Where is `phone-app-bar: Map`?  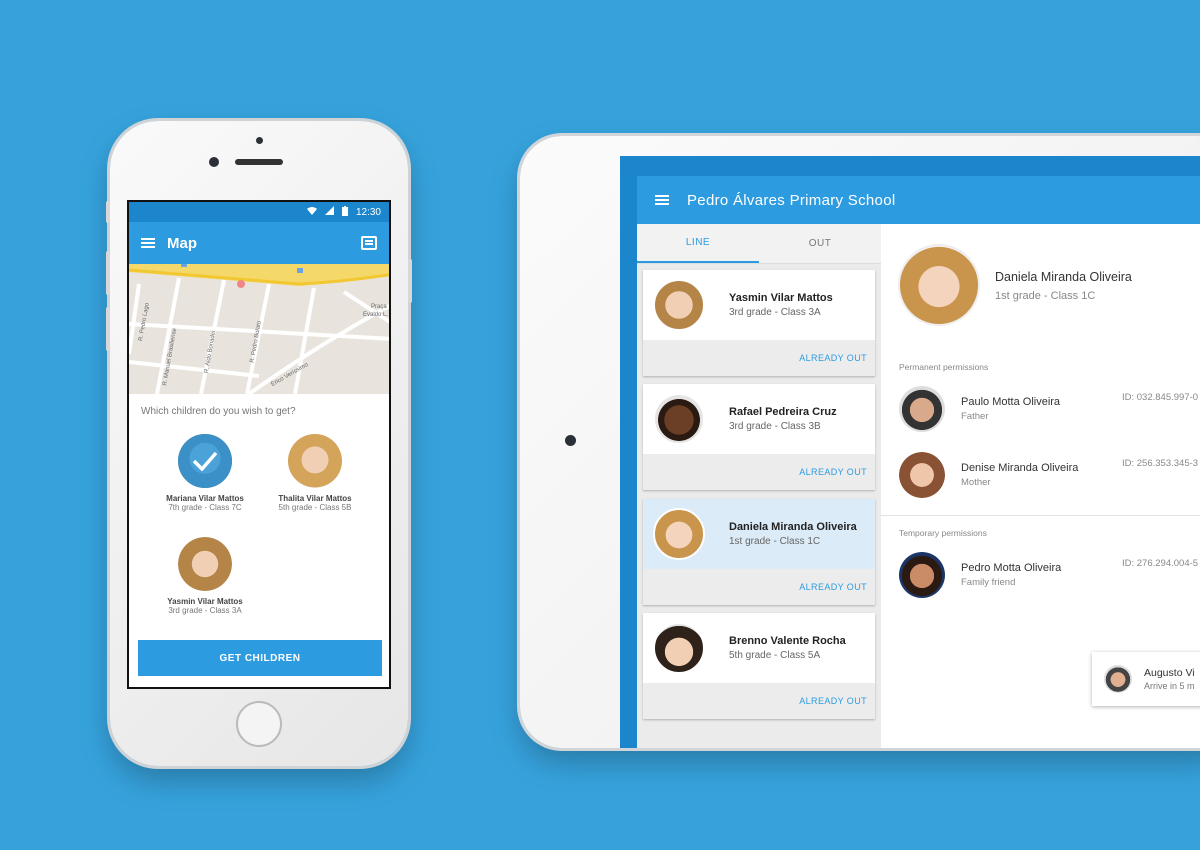 phone-app-bar: Map is located at coordinates (259, 243).